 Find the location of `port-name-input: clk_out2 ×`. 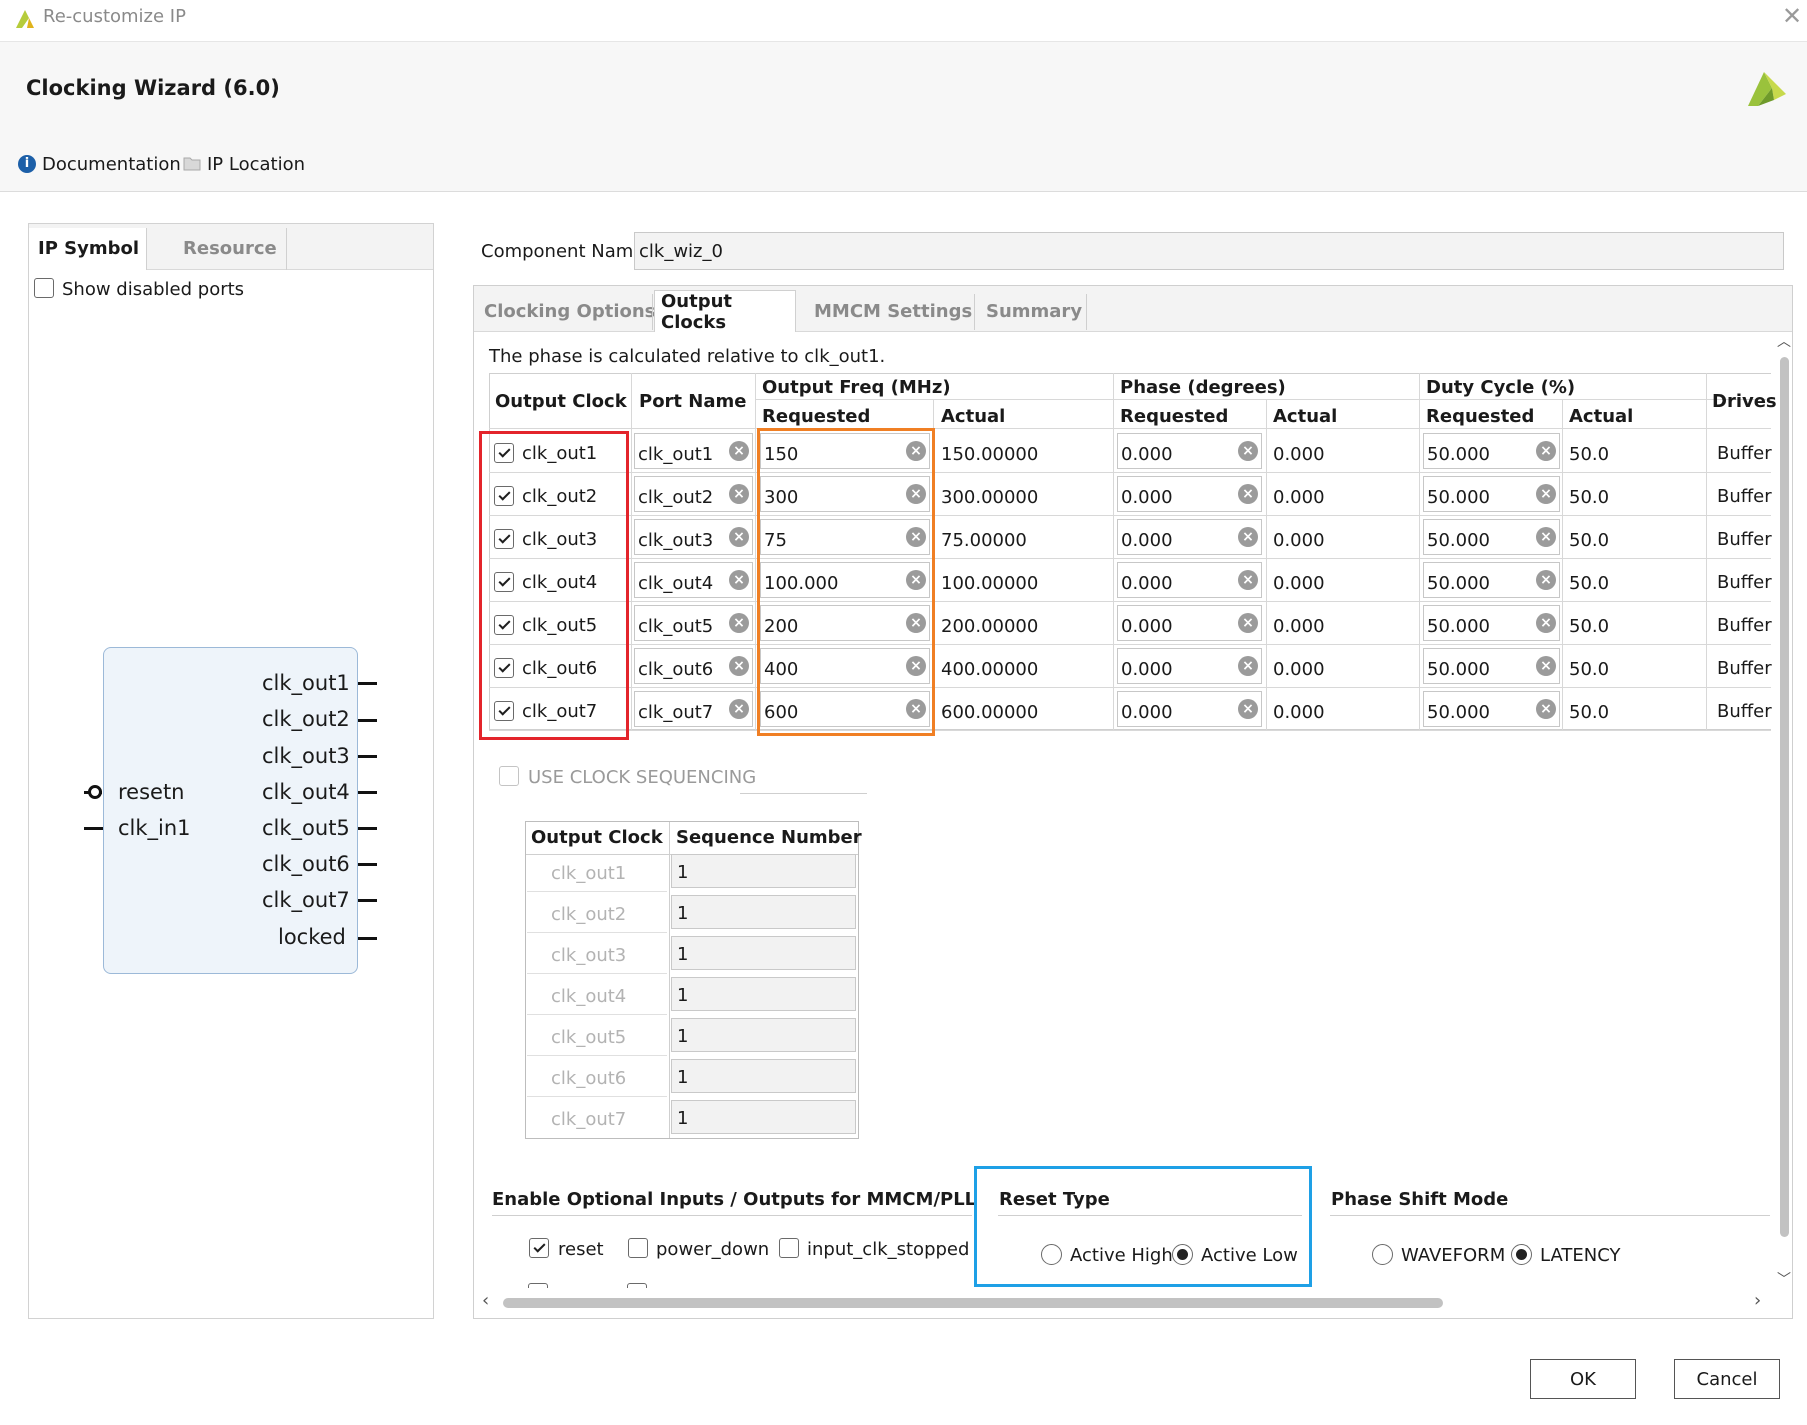

port-name-input: clk_out2 × is located at coordinates (693, 494).